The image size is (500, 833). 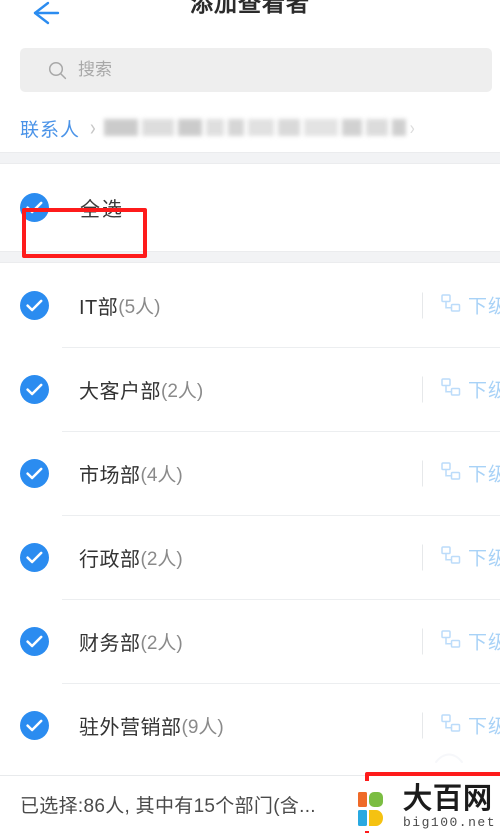 What do you see at coordinates (447, 799) in the screenshot?
I see `watermark-cn: 大百网` at bounding box center [447, 799].